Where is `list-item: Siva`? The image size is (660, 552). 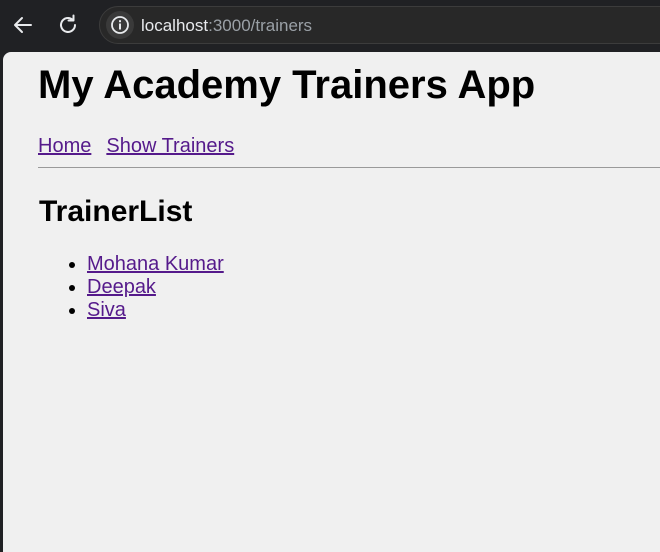 list-item: Siva is located at coordinates (155, 310).